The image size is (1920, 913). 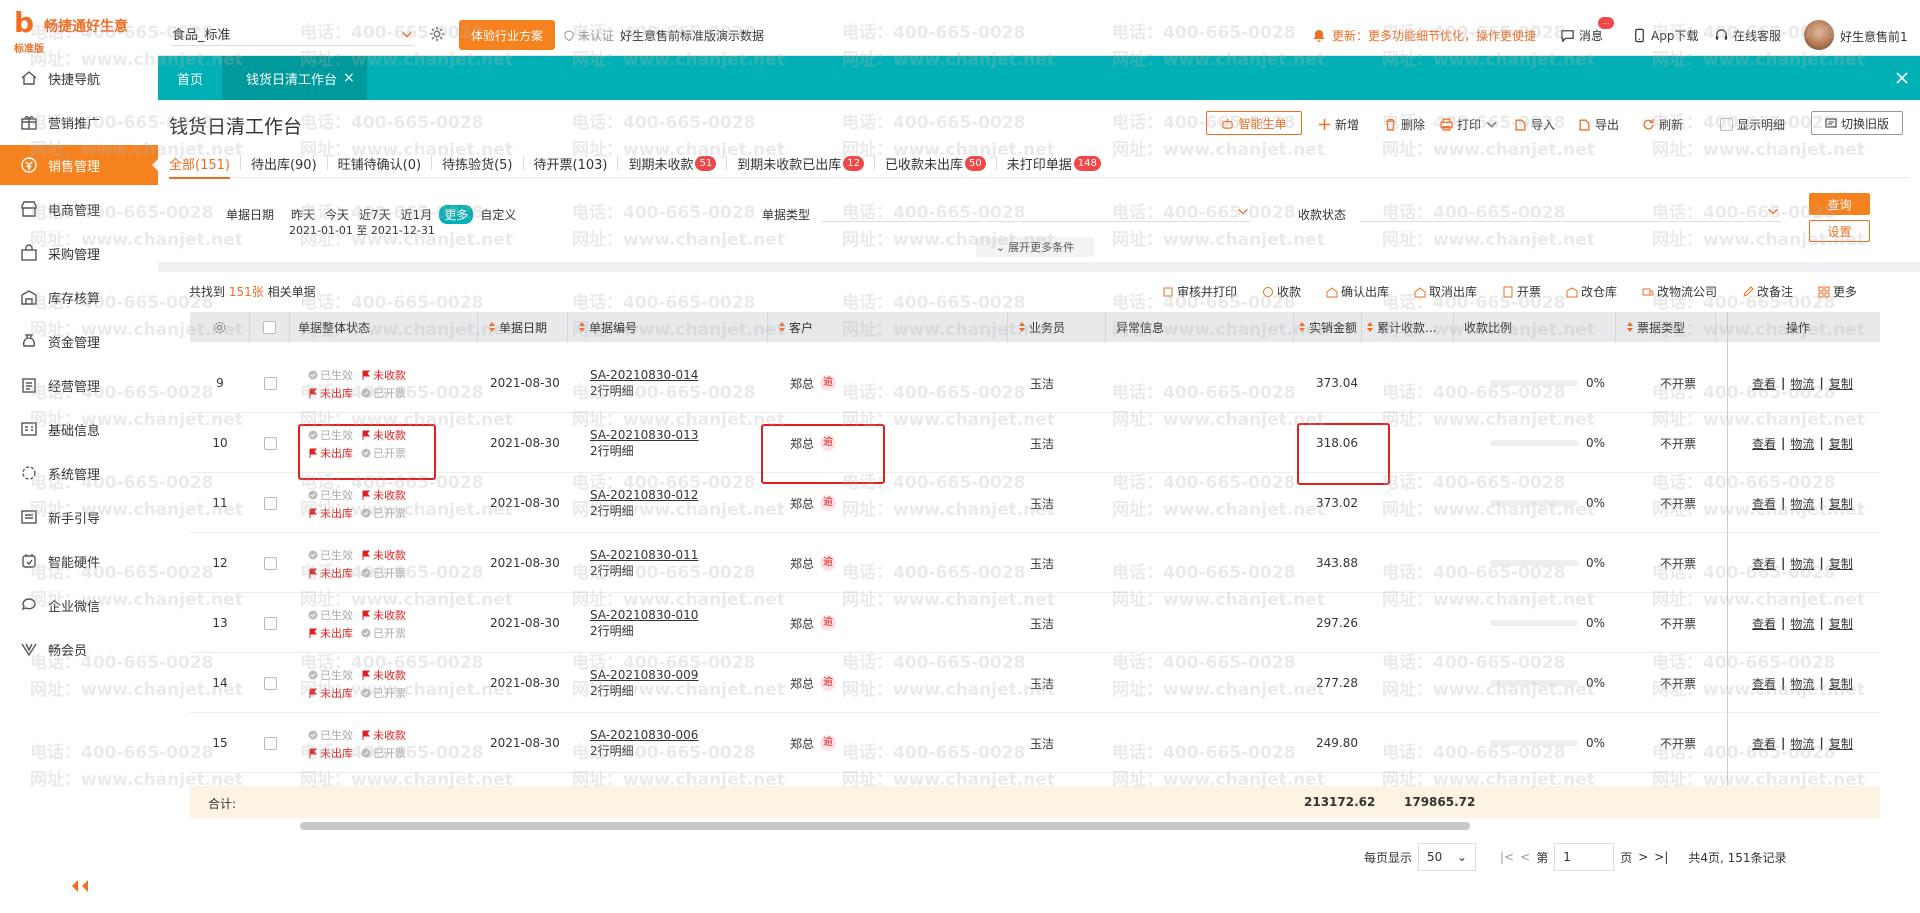 I want to click on change-remark-button: 改备注, so click(x=1767, y=291).